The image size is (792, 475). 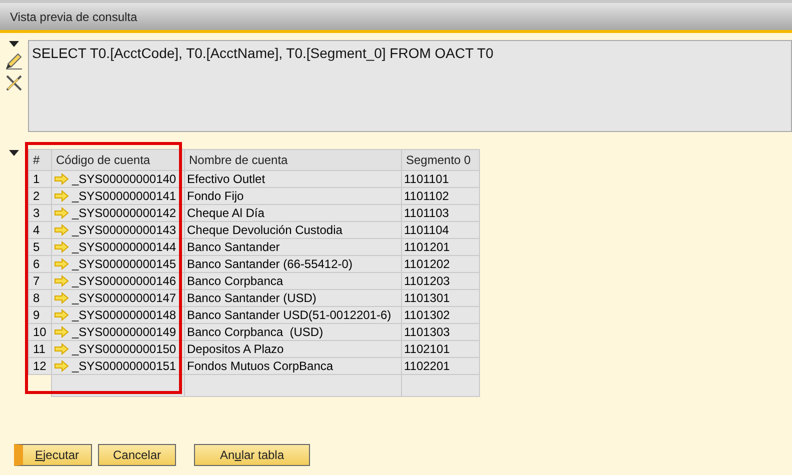 What do you see at coordinates (40, 213) in the screenshot?
I see `row-number: 3` at bounding box center [40, 213].